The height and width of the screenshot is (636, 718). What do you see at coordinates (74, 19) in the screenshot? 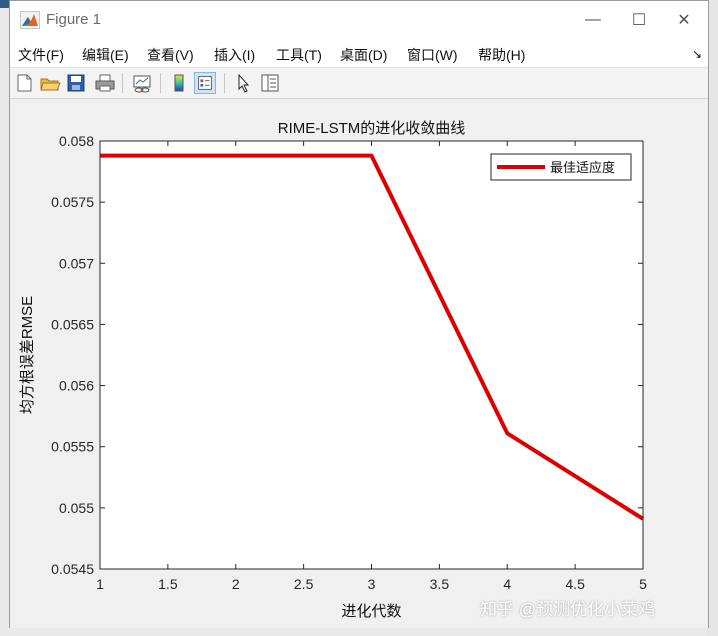
I see `window-title: Figure 1` at bounding box center [74, 19].